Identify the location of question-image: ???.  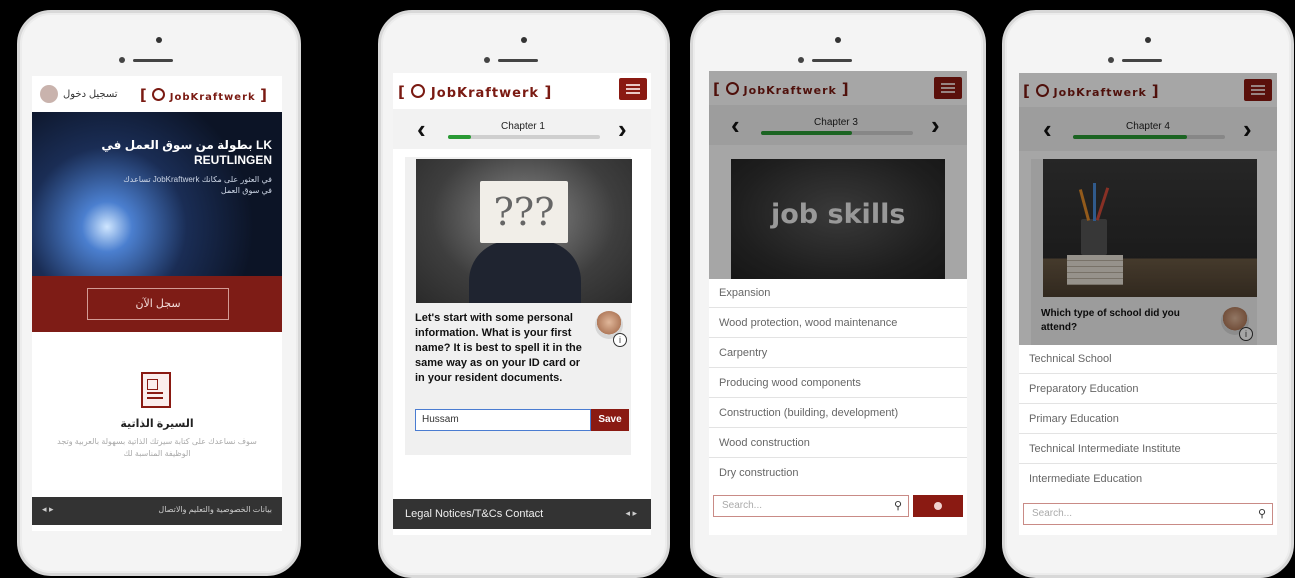
(524, 231).